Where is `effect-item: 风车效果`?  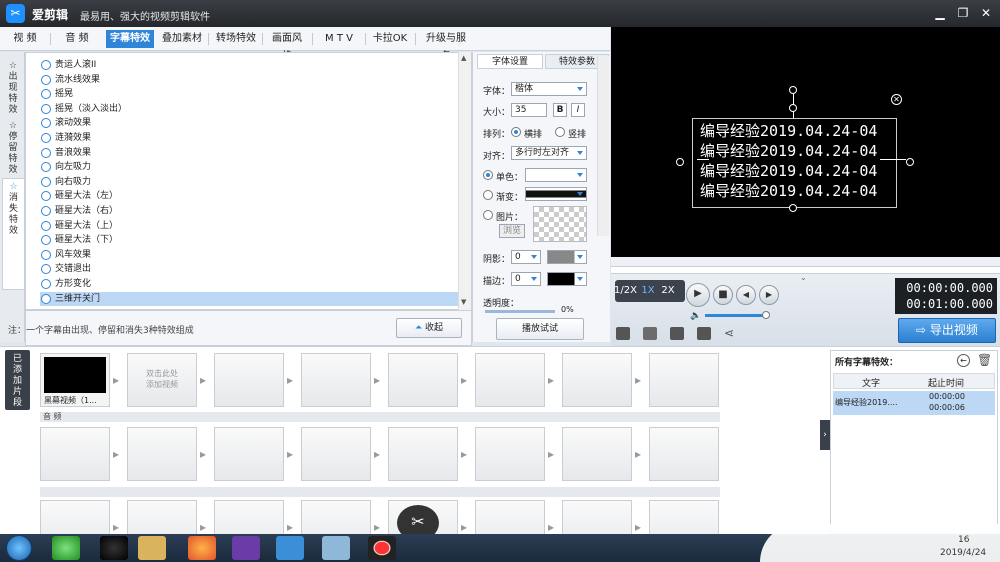 effect-item: 风车效果 is located at coordinates (255, 255).